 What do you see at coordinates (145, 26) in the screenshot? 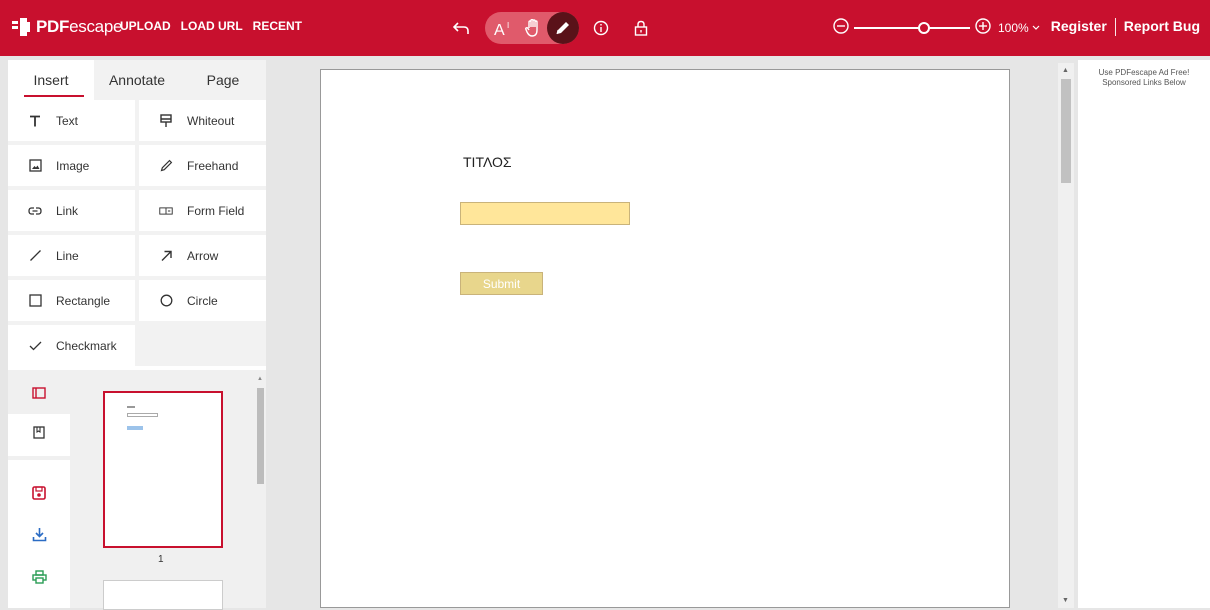
I see `upload-link: UPLOAD` at bounding box center [145, 26].